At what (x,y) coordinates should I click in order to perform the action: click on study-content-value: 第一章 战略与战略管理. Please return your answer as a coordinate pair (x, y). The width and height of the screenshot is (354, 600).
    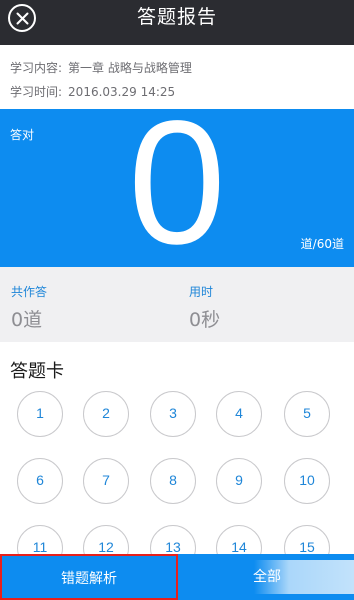
    Looking at the image, I should click on (130, 68).